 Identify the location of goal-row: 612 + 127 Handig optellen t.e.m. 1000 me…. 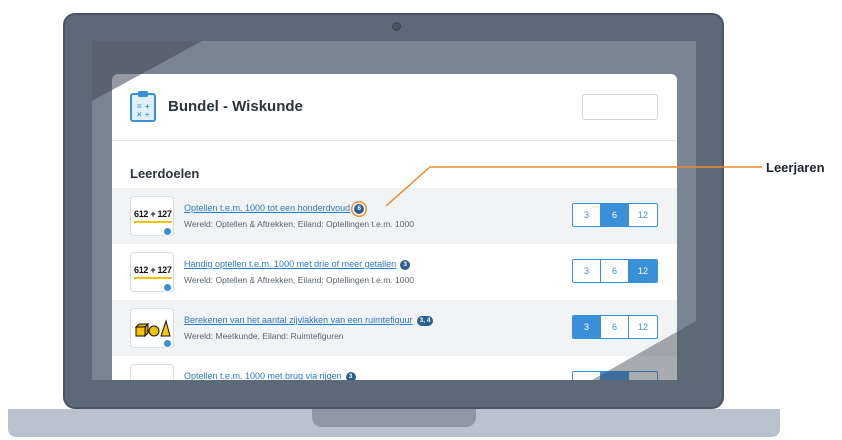
(394, 272).